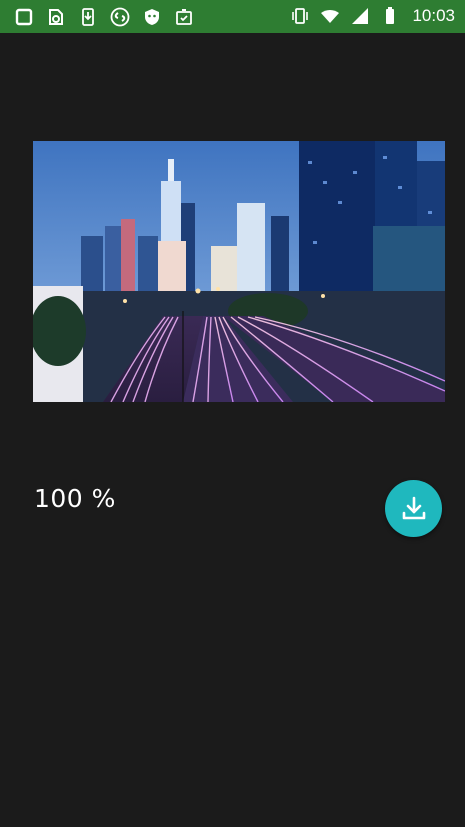  Describe the element at coordinates (56, 17) in the screenshot. I see `sync-app-icon` at that location.